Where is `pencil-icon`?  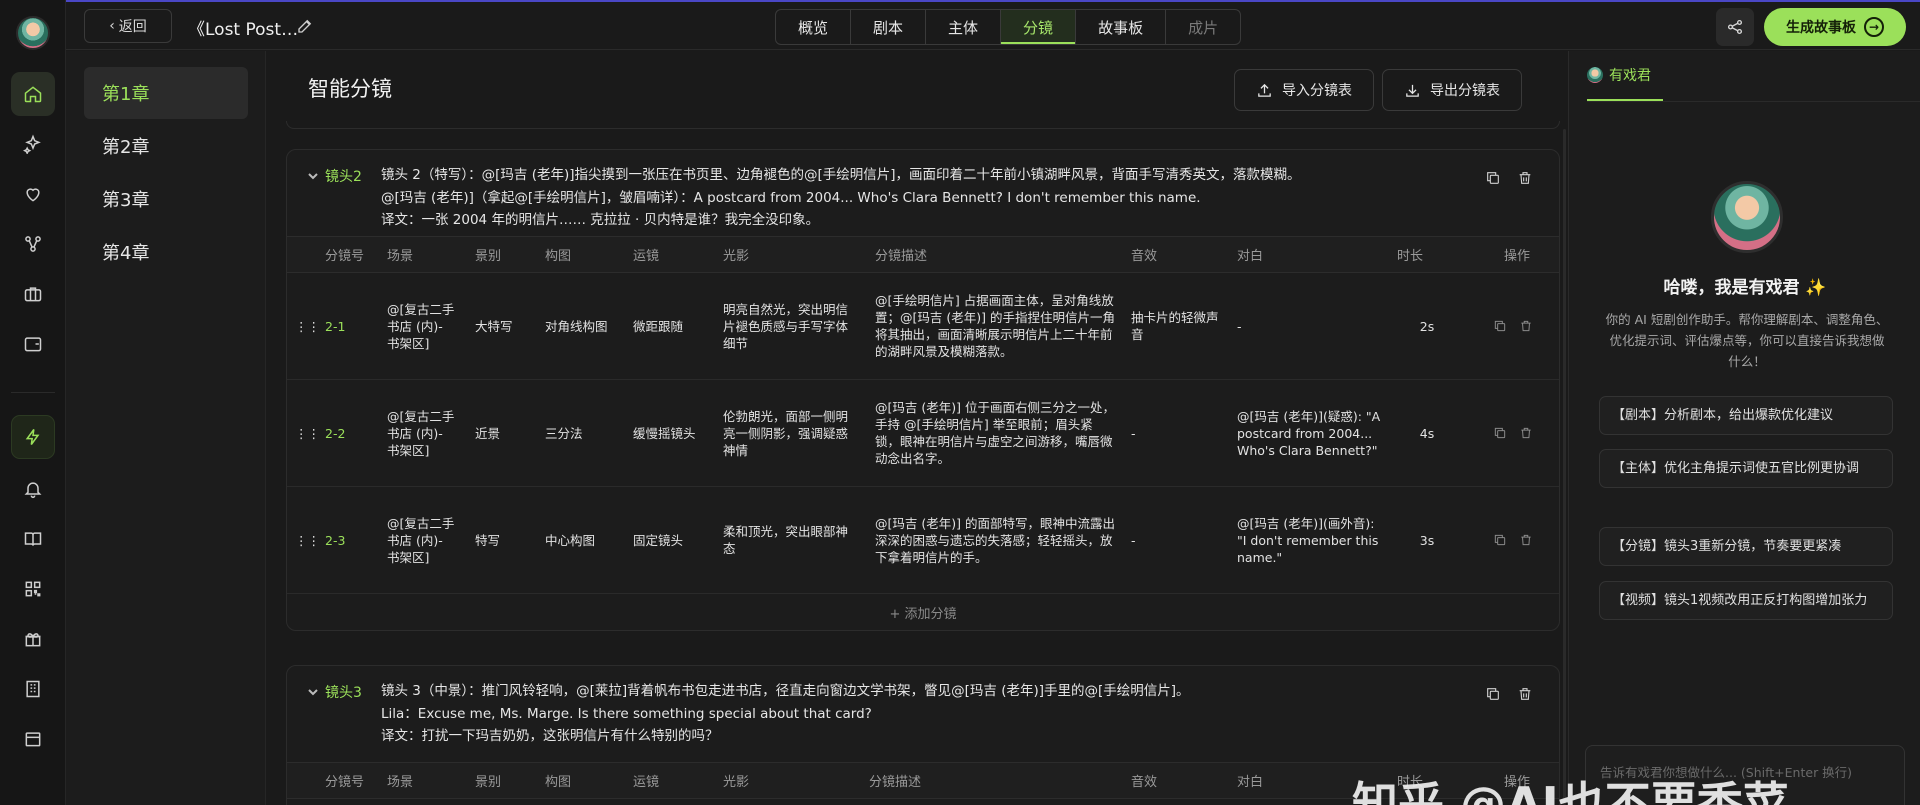
pencil-icon is located at coordinates (305, 26).